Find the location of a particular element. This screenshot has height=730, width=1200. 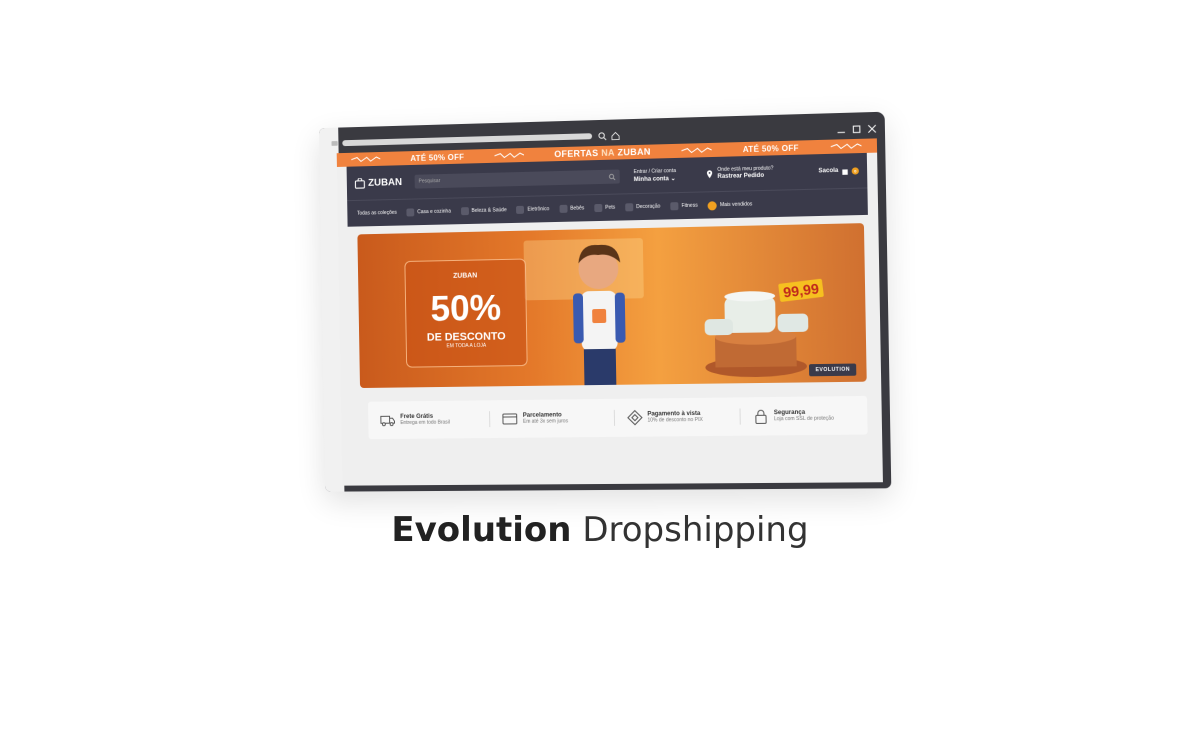

home-icon is located at coordinates (615, 135).